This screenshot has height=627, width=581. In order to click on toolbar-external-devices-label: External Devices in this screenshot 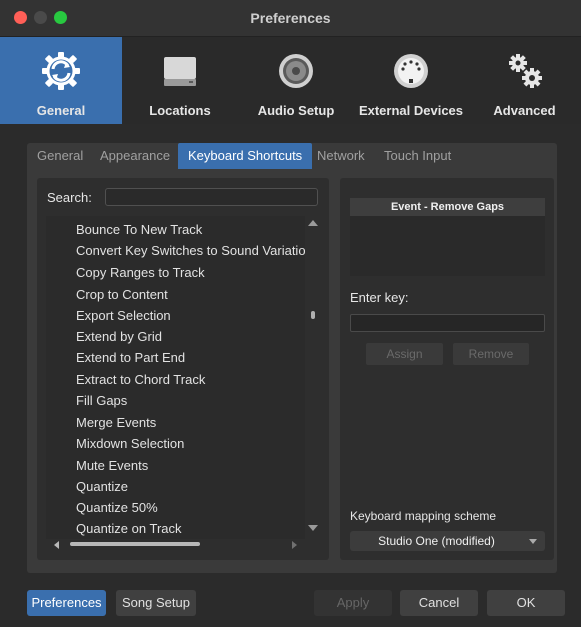, I will do `click(411, 110)`.